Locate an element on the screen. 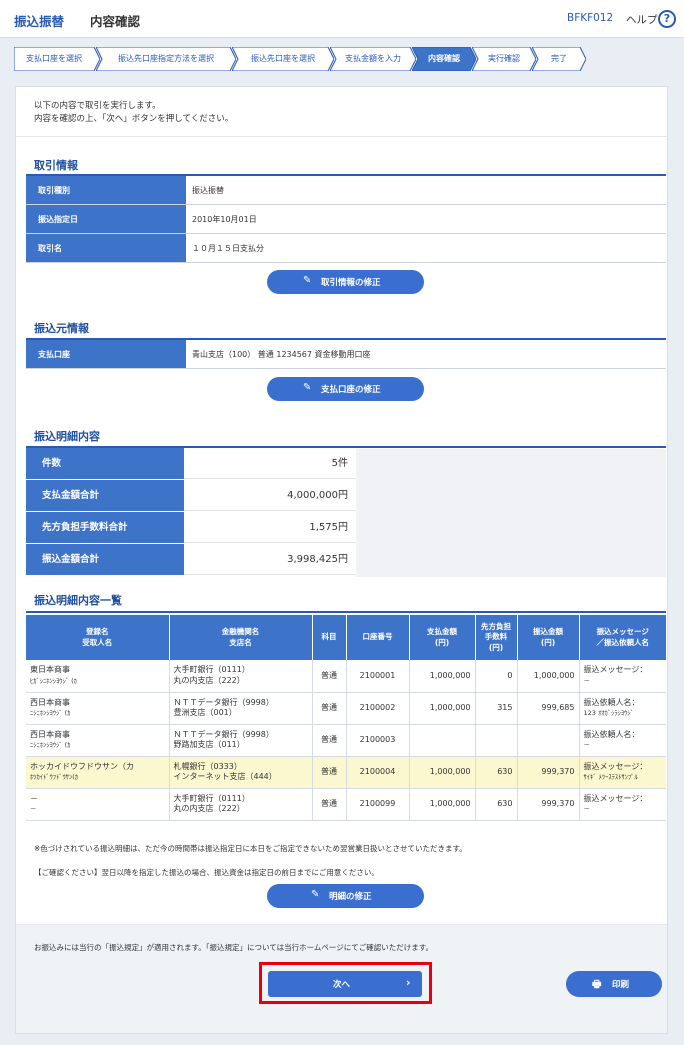 The height and width of the screenshot is (1045, 684). cell-message: 振込依頼人名：－ is located at coordinates (622, 740).